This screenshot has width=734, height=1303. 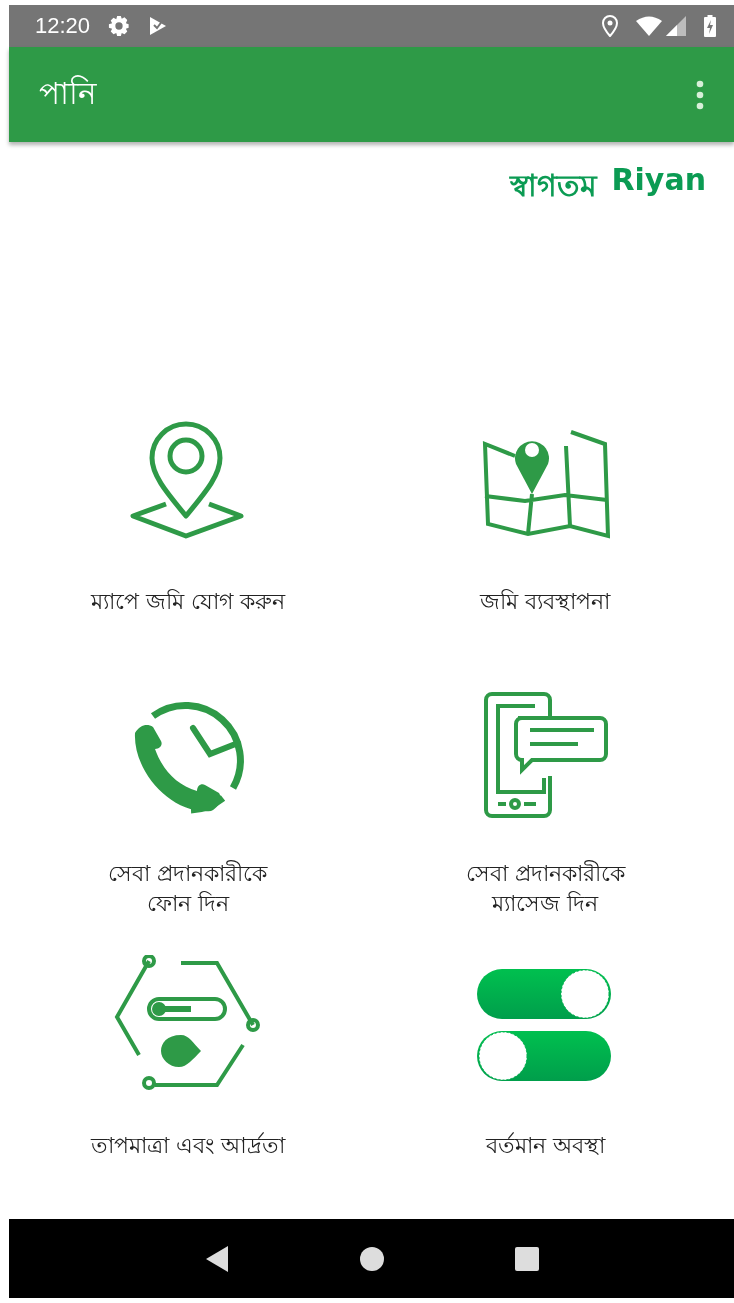 I want to click on signal-icon, so click(x=676, y=25).